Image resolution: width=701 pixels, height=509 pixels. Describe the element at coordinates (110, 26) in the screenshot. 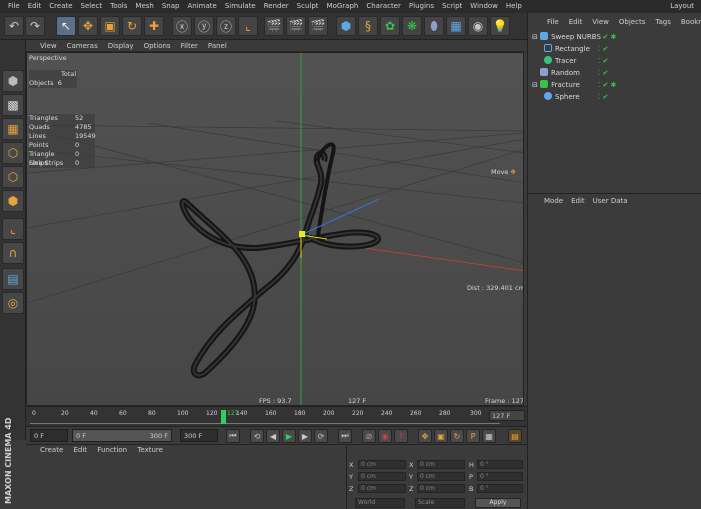

I see `scale-tool-button: ▣` at that location.